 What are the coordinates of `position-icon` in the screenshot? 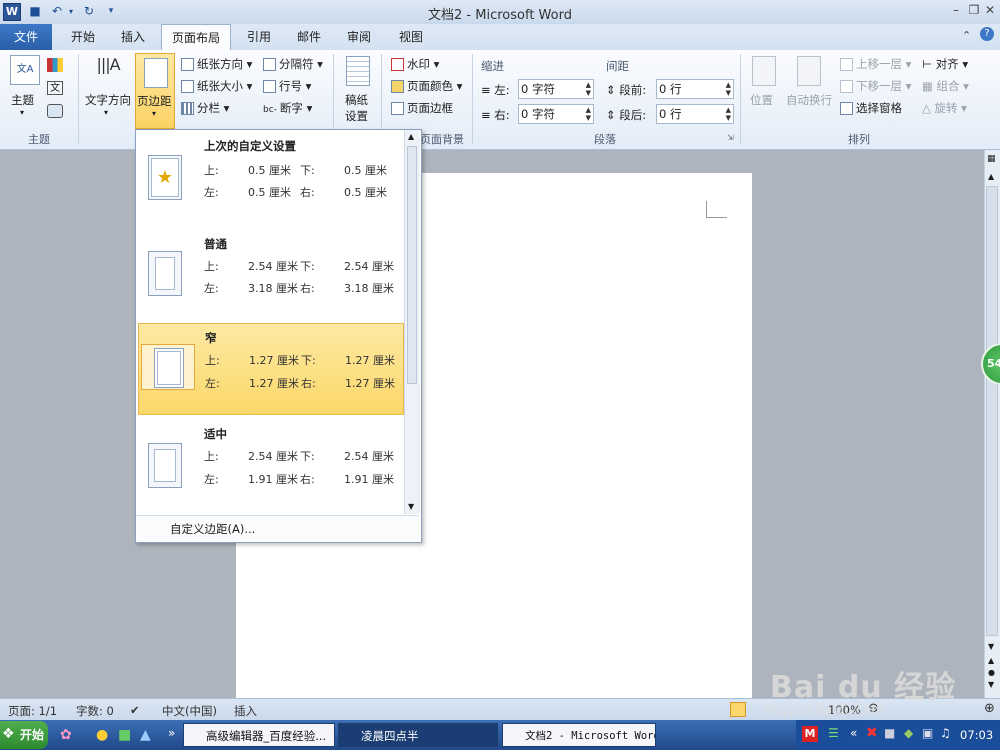 It's located at (764, 71).